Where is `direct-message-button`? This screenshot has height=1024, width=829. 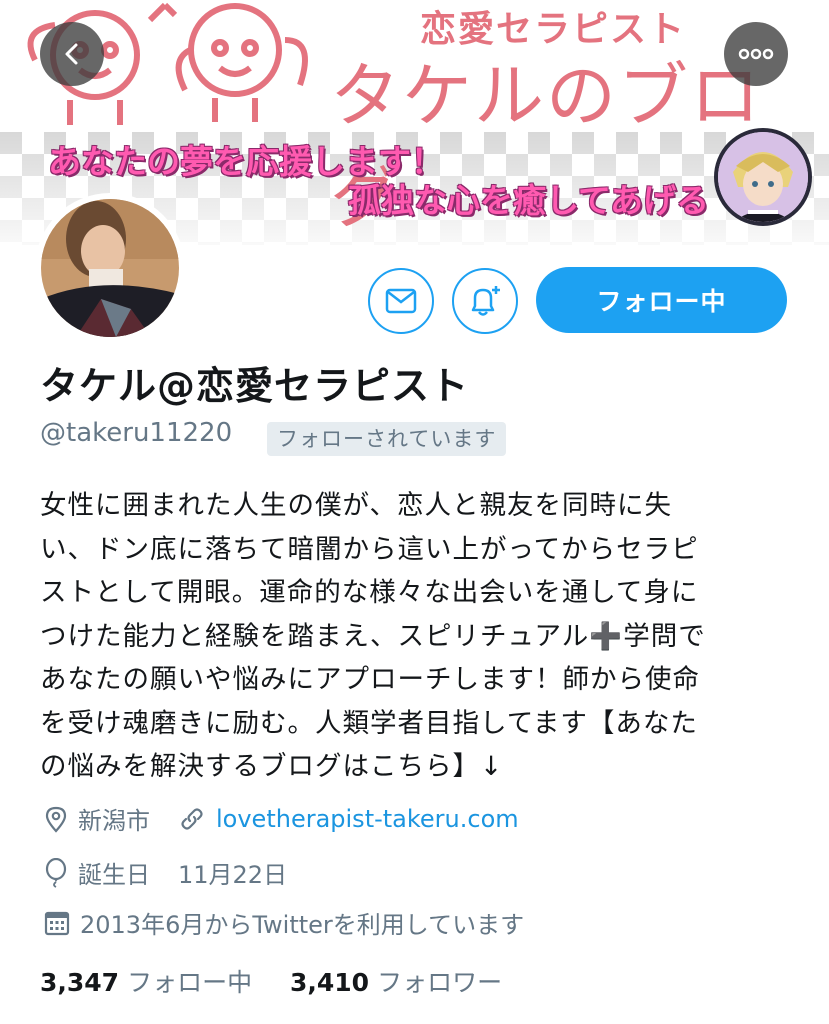 direct-message-button is located at coordinates (401, 301).